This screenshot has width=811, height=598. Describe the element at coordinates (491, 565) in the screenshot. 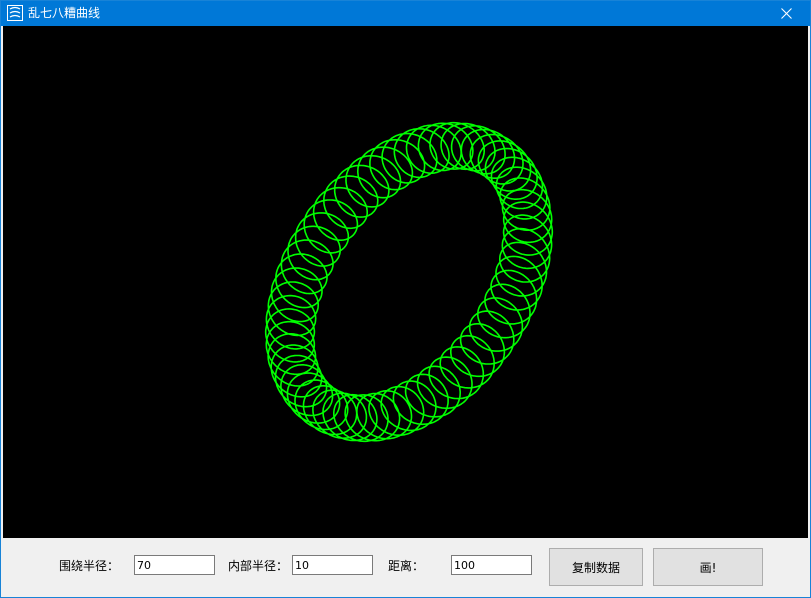

I see `distance-input` at that location.